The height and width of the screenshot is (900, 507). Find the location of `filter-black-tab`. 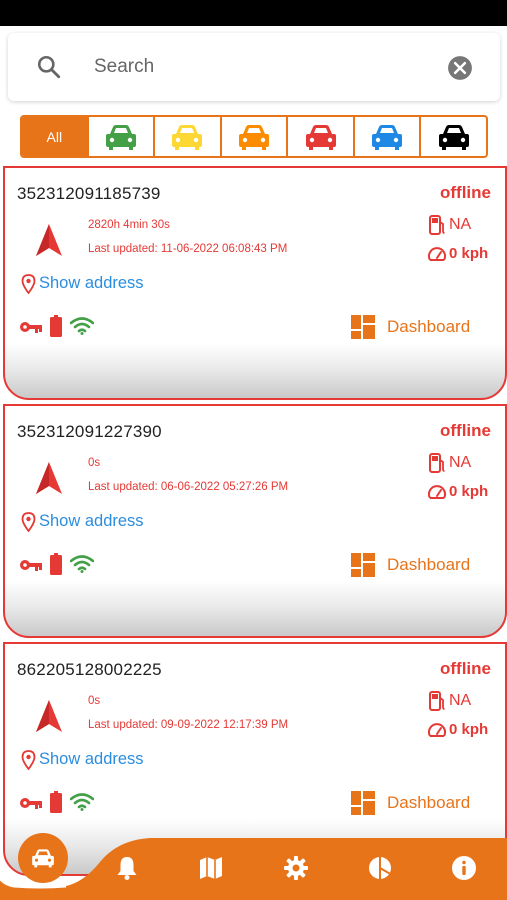

filter-black-tab is located at coordinates (453, 136).